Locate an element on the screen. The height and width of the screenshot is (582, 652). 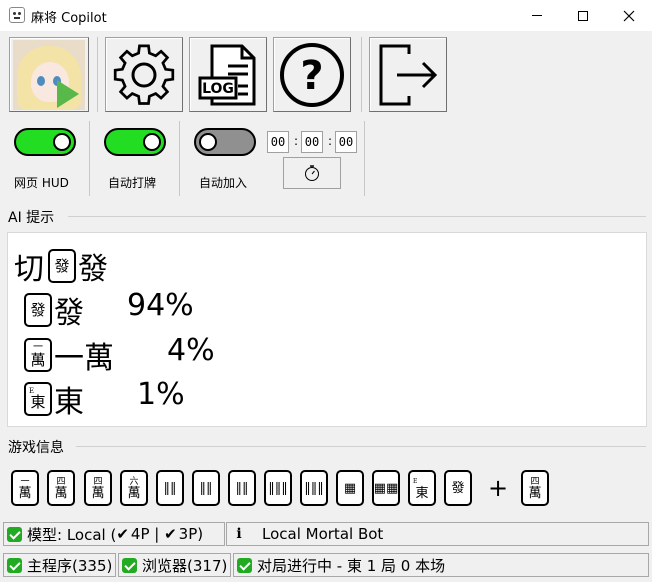
log-document-icon: LOG is located at coordinates (227, 74).